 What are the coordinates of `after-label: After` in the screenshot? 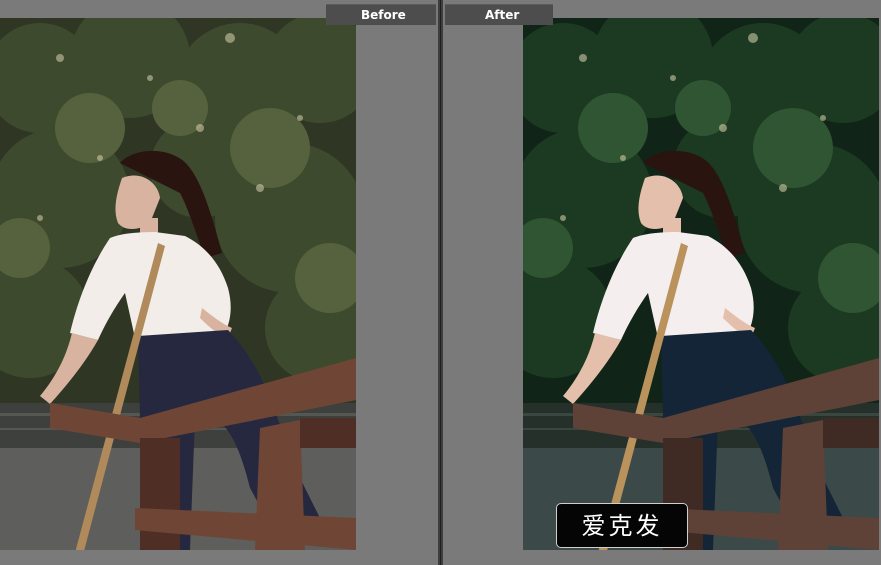 It's located at (499, 14).